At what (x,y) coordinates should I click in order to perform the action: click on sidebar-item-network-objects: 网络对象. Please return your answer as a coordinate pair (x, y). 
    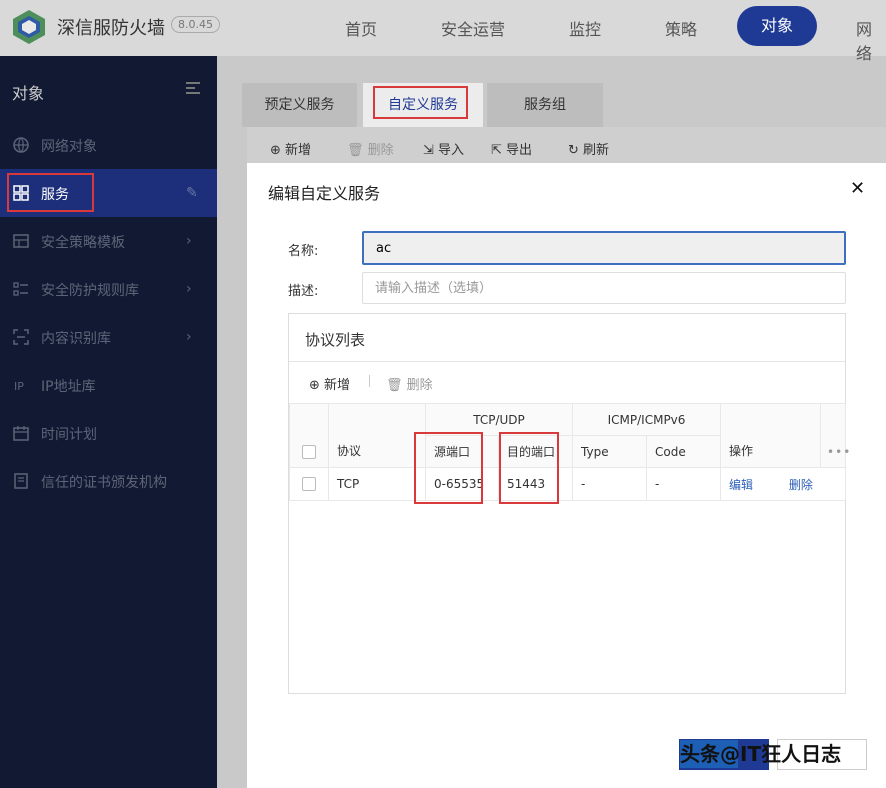
    Looking at the image, I should click on (108, 145).